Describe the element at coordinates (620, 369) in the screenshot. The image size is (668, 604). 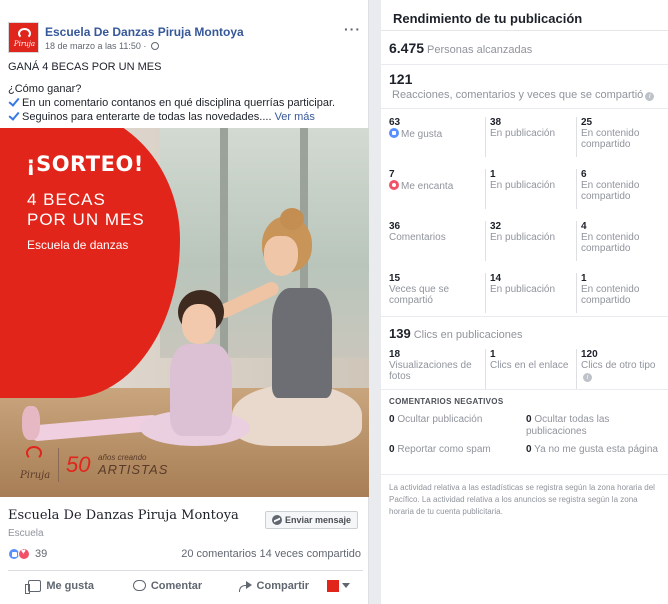
I see `metric-other-clicks: 120 Clics de otro tipoi` at that location.